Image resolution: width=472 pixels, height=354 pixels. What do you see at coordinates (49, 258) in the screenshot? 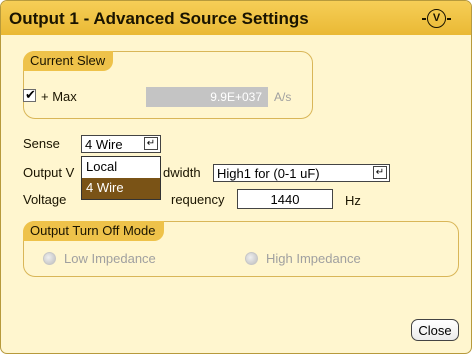
I see `low-impedance-radio` at bounding box center [49, 258].